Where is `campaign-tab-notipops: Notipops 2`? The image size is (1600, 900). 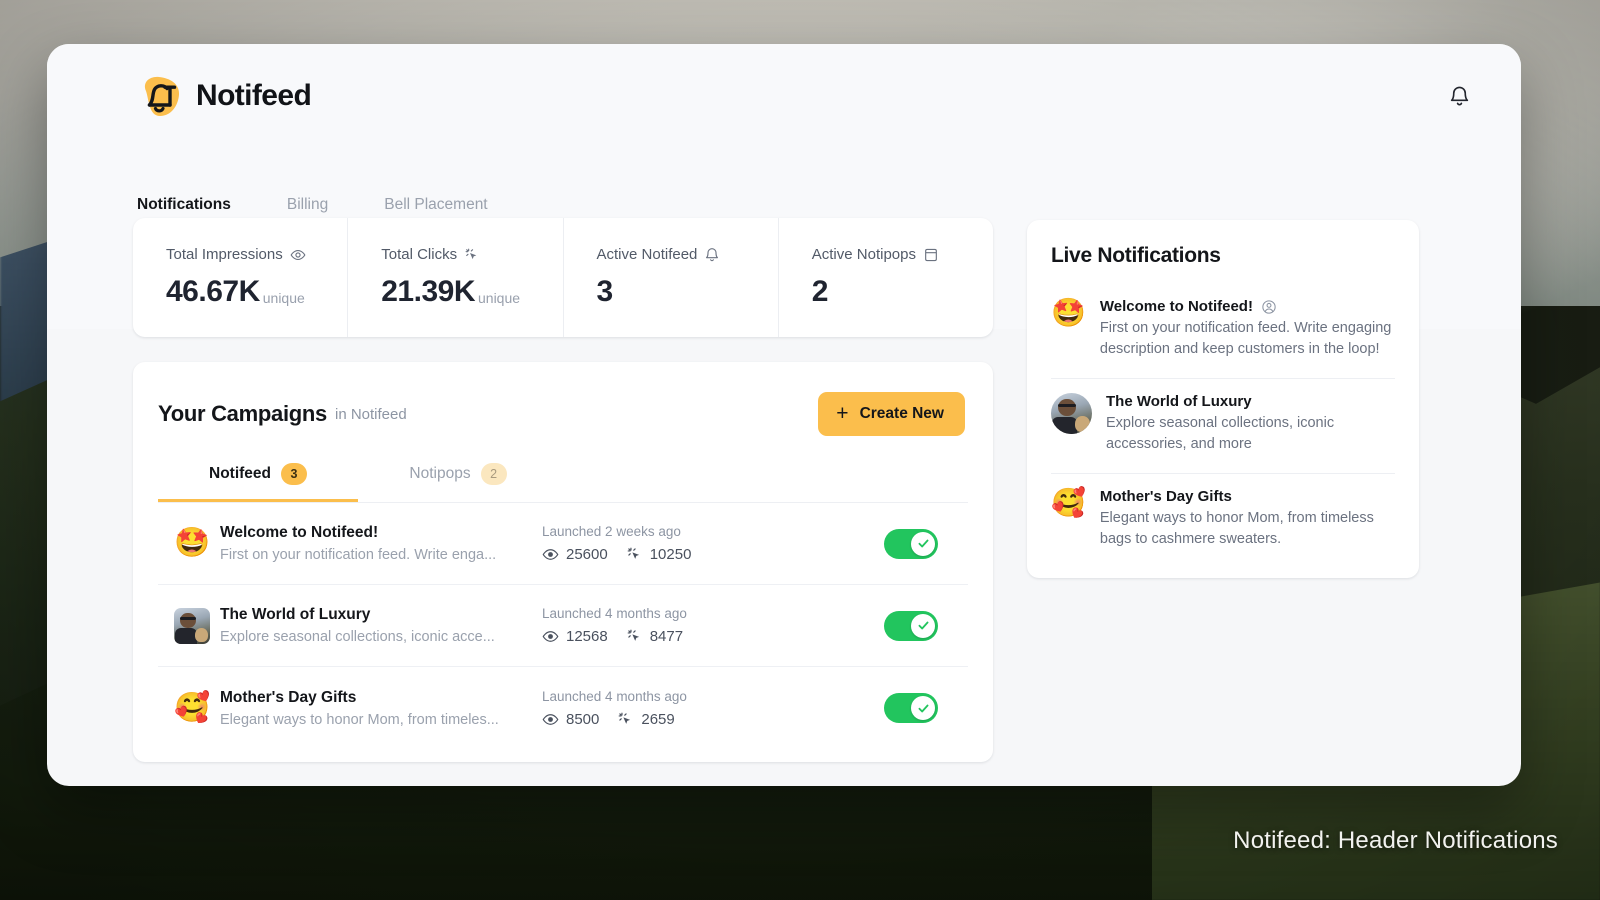 campaign-tab-notipops: Notipops 2 is located at coordinates (458, 482).